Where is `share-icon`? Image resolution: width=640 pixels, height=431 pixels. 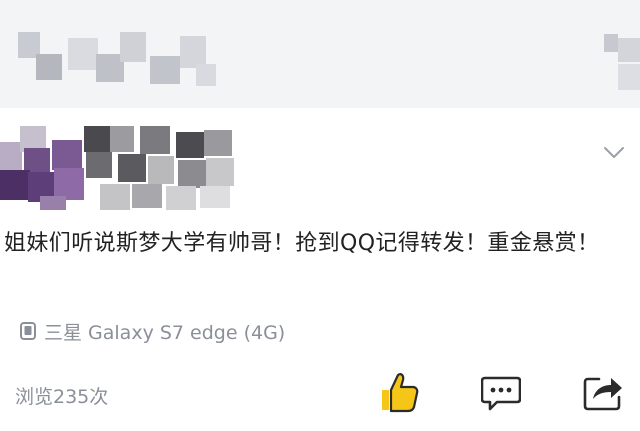 share-icon is located at coordinates (603, 392).